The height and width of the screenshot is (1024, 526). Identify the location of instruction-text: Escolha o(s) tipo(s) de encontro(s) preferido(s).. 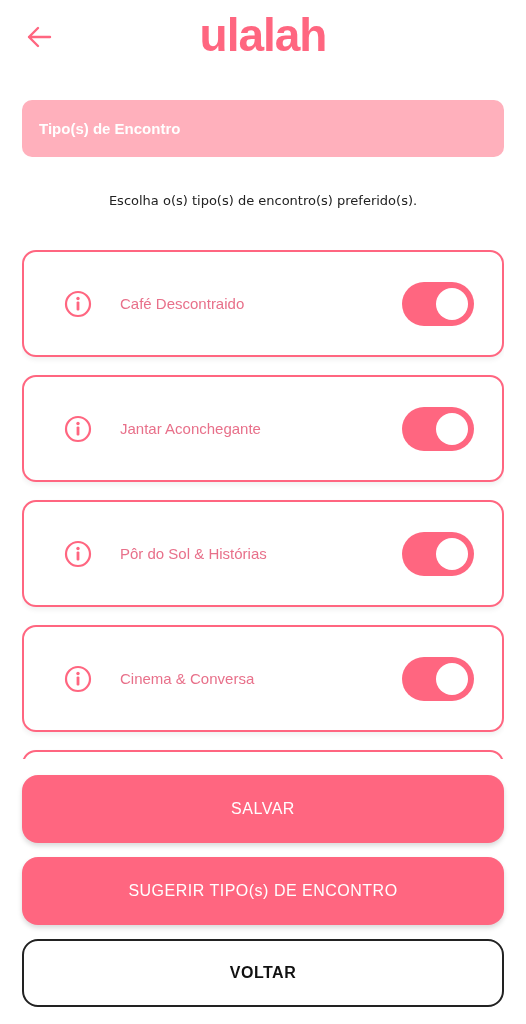
(263, 201).